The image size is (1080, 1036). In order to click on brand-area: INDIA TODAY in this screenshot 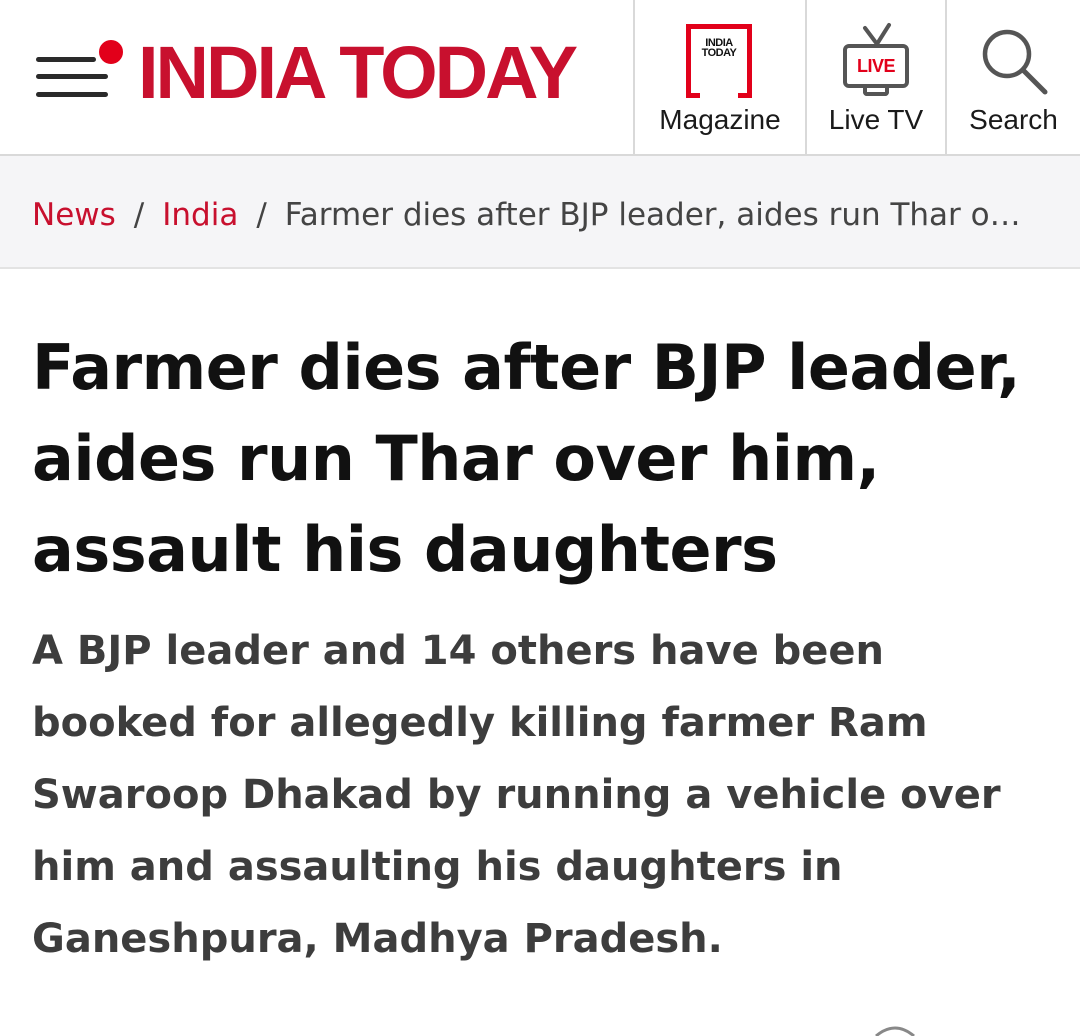, I will do `click(316, 77)`.